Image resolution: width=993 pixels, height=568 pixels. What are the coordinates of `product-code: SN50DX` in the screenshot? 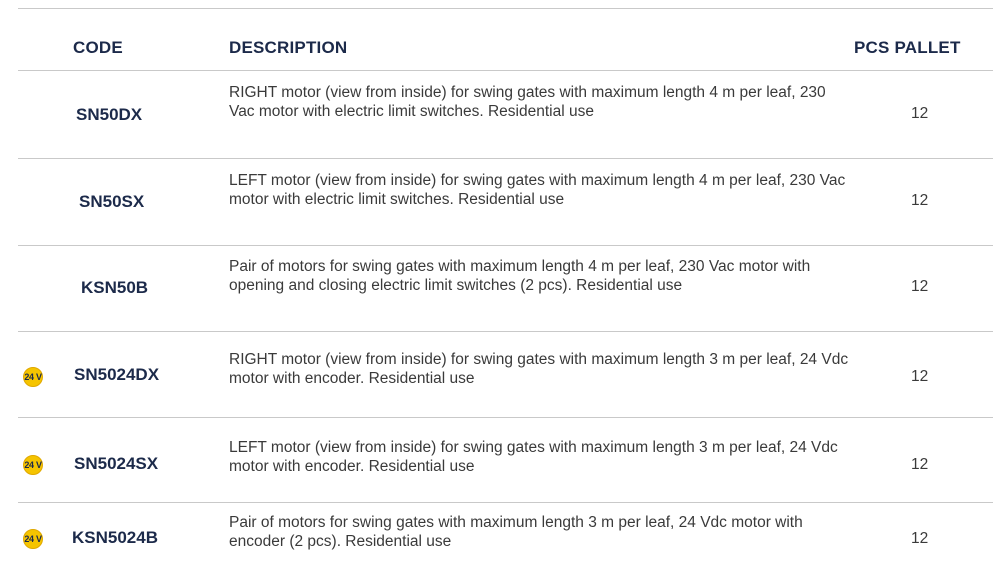 It's located at (109, 114).